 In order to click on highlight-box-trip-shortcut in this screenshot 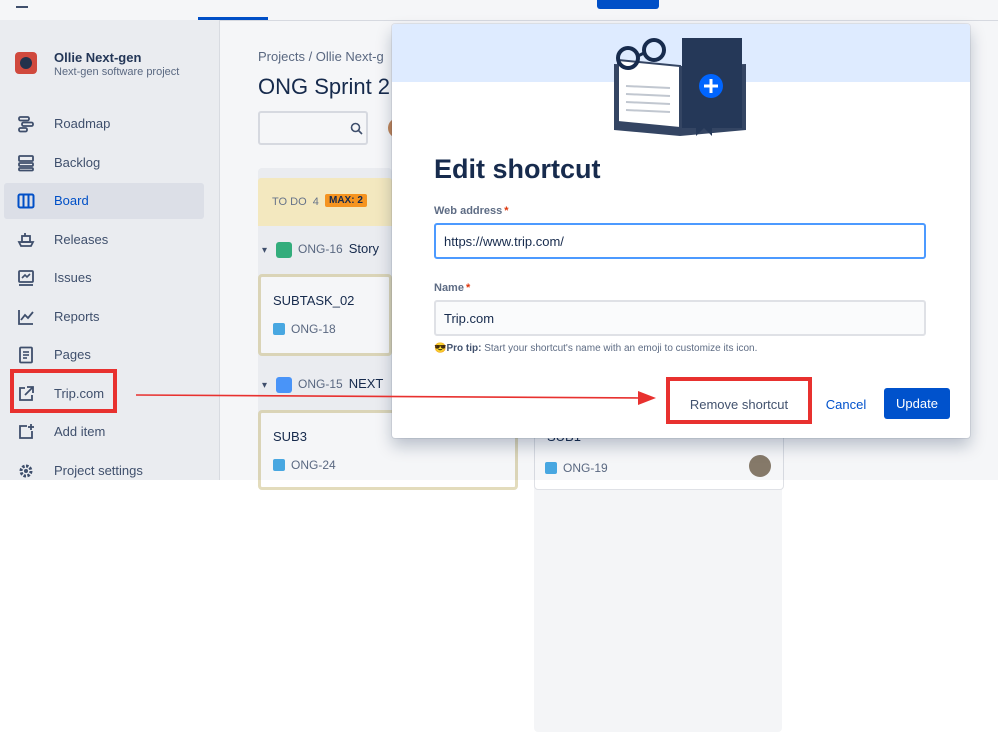, I will do `click(63, 391)`.